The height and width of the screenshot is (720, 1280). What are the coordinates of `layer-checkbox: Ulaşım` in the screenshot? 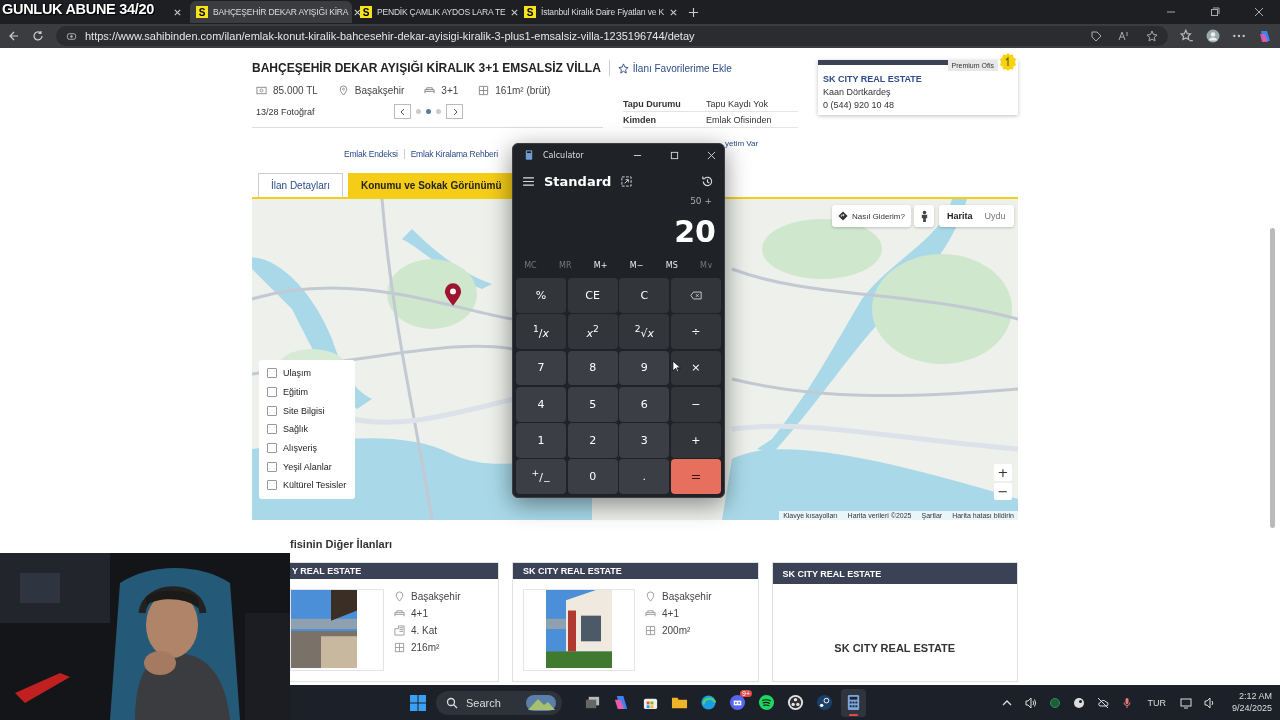 It's located at (307, 373).